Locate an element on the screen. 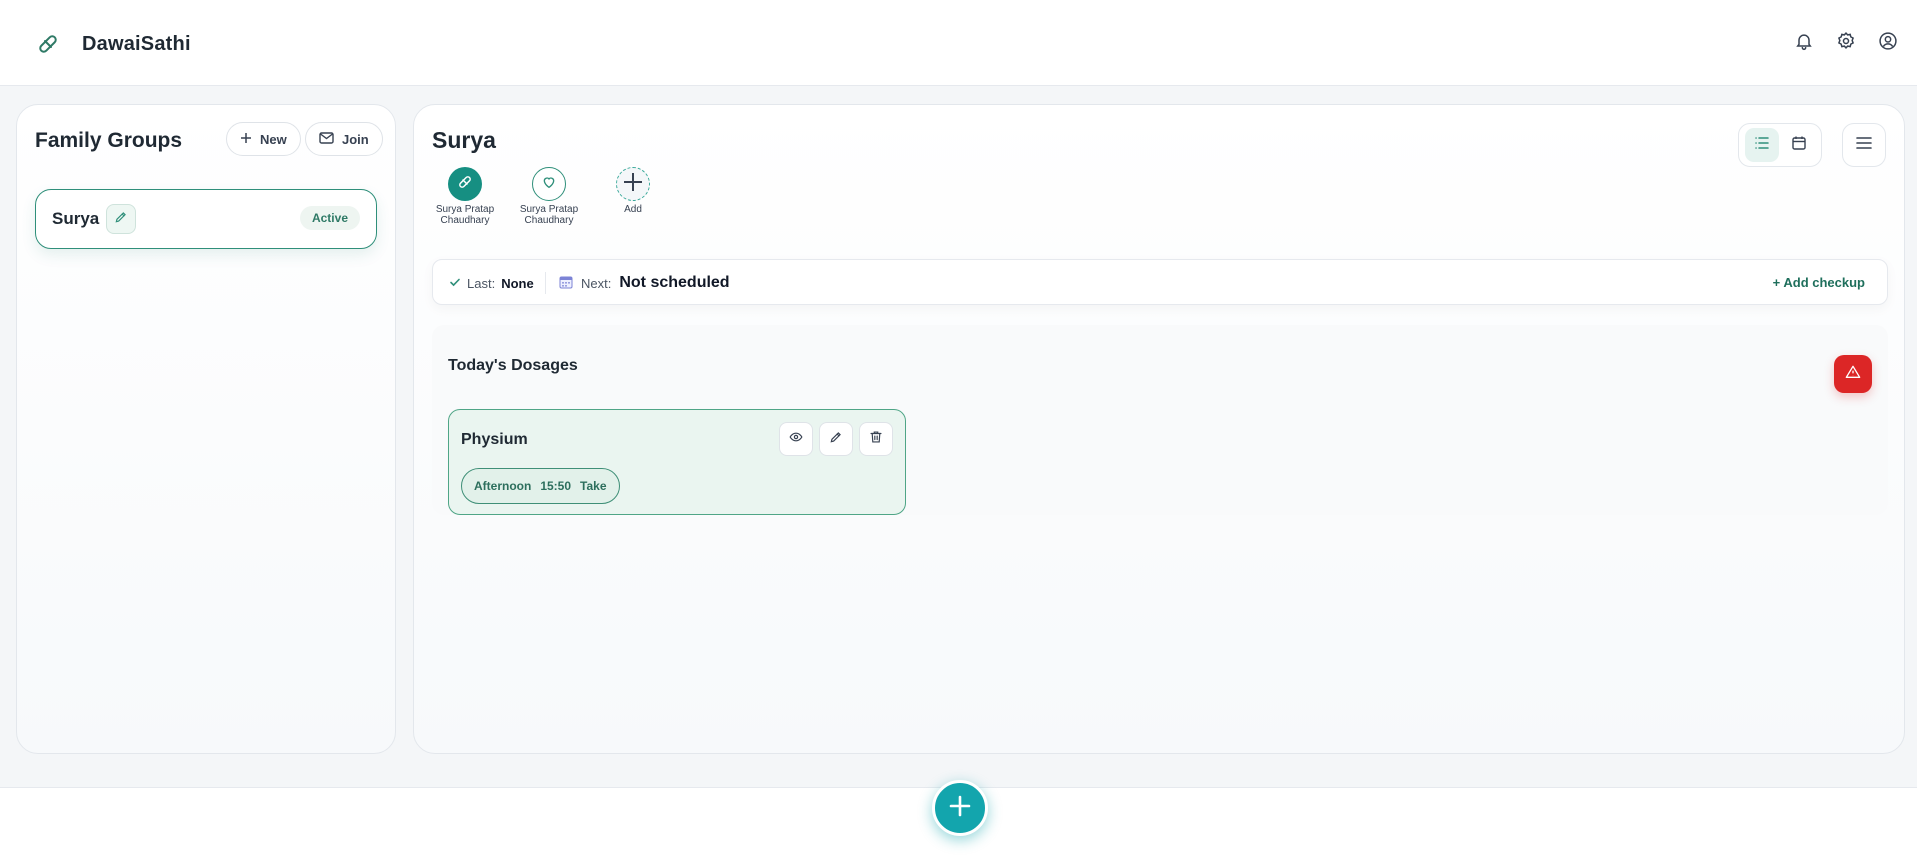 Image resolution: width=1917 pixels, height=862 pixels. menu-button is located at coordinates (1864, 145).